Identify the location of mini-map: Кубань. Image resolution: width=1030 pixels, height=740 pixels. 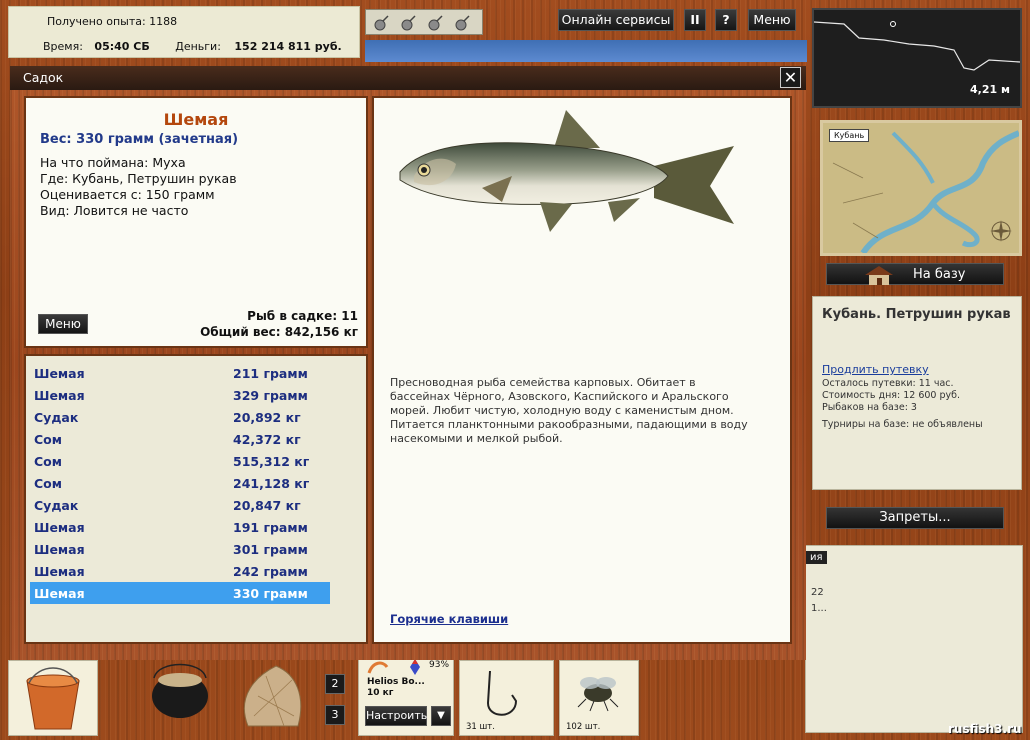
(921, 188).